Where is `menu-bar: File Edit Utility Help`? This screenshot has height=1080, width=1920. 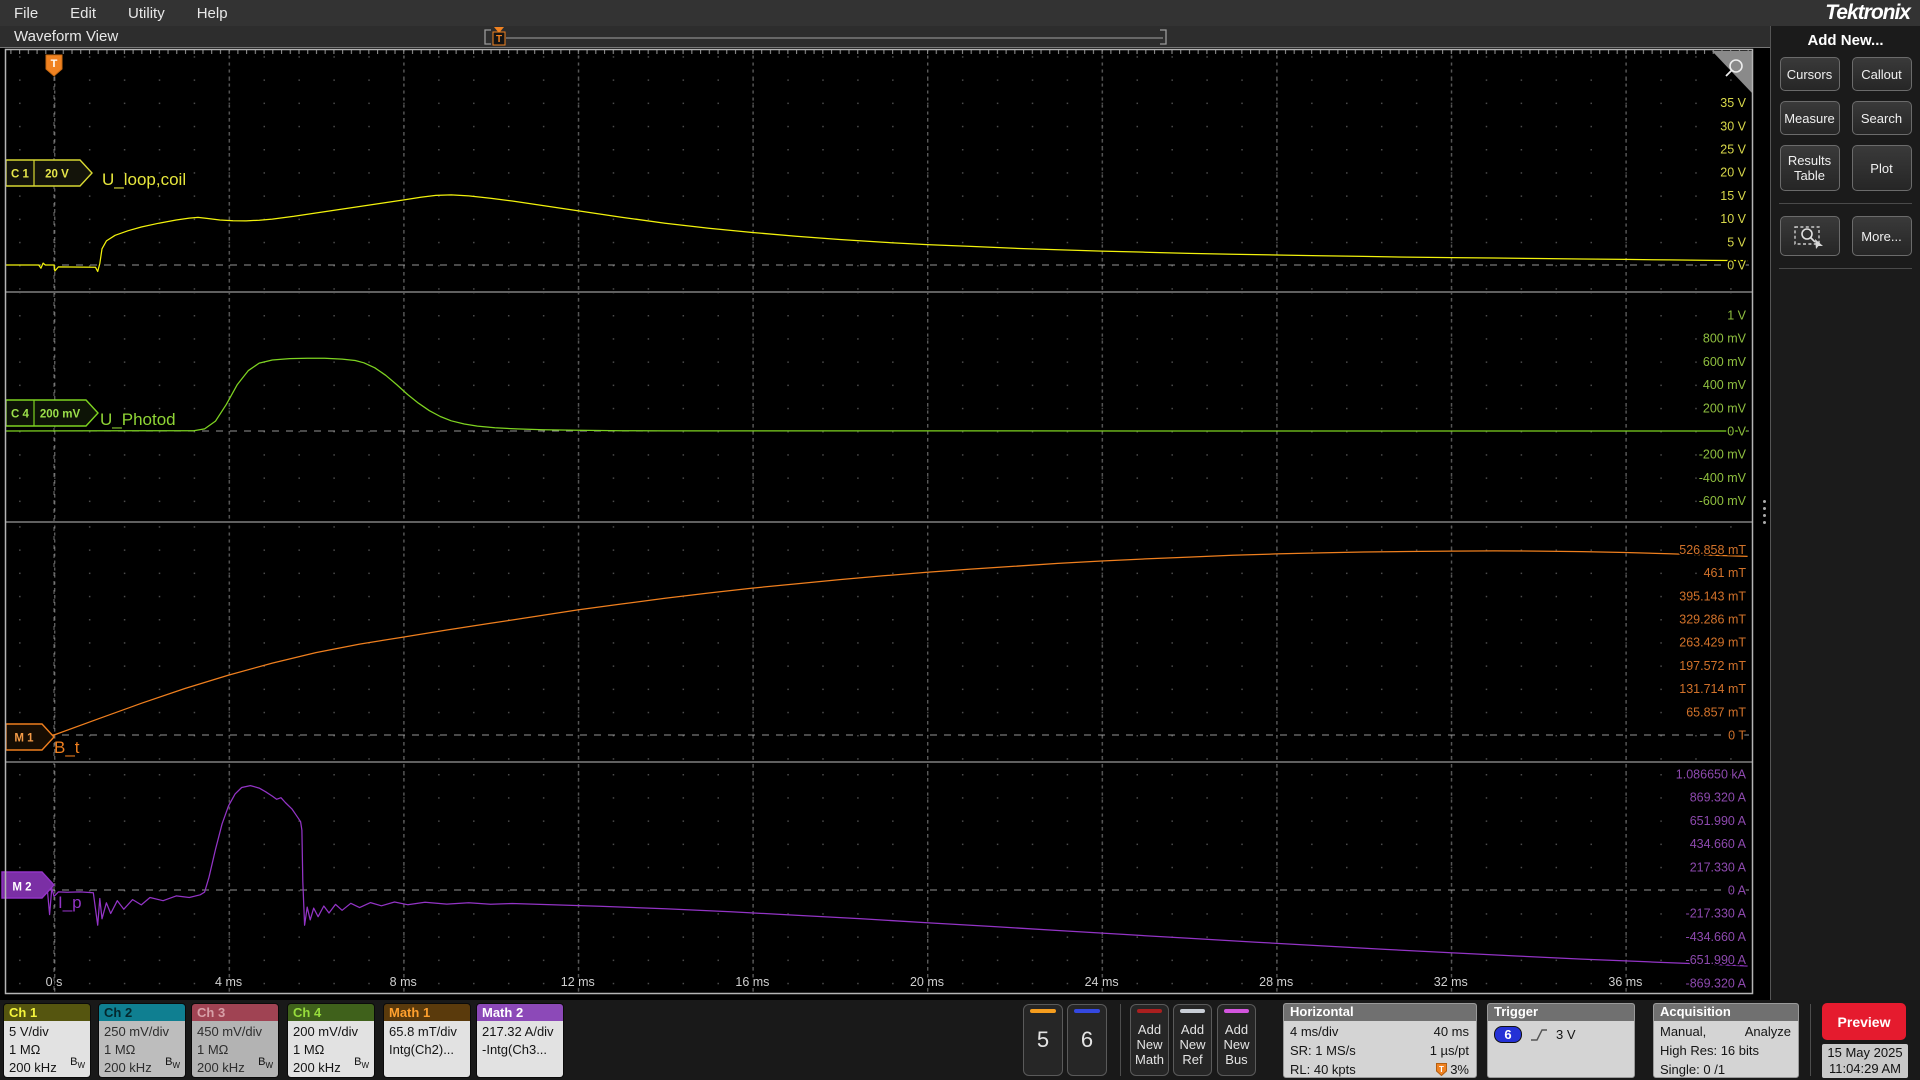 menu-bar: File Edit Utility Help is located at coordinates (960, 13).